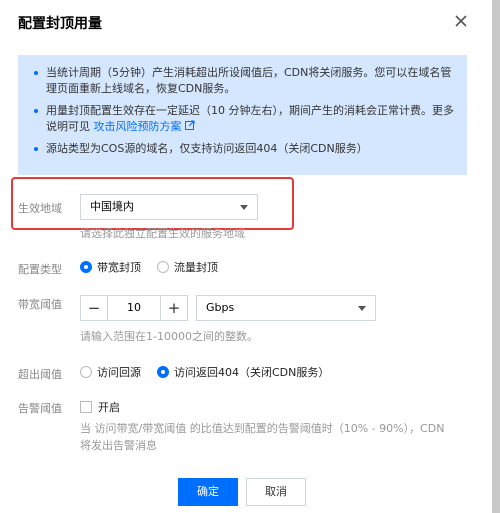 Image resolution: width=500 pixels, height=513 pixels. I want to click on bandwidth-value-input: 10, so click(134, 308).